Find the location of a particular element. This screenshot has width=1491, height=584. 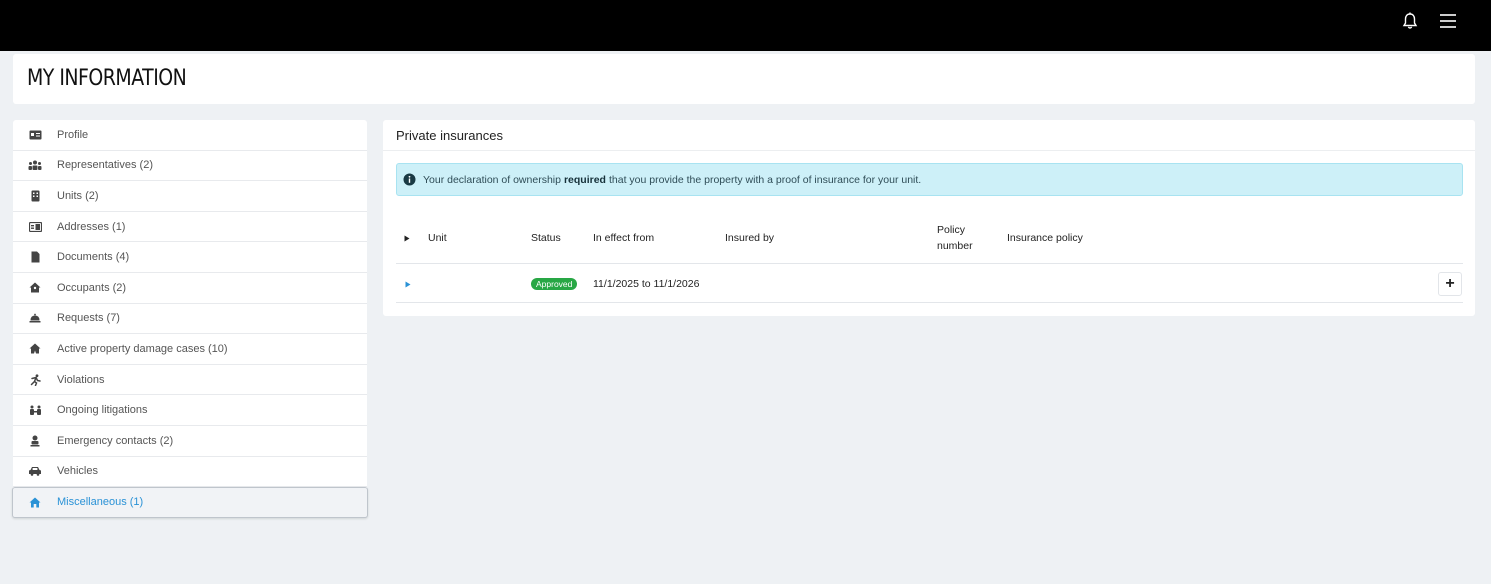

add-insurance-button: + is located at coordinates (1450, 284).